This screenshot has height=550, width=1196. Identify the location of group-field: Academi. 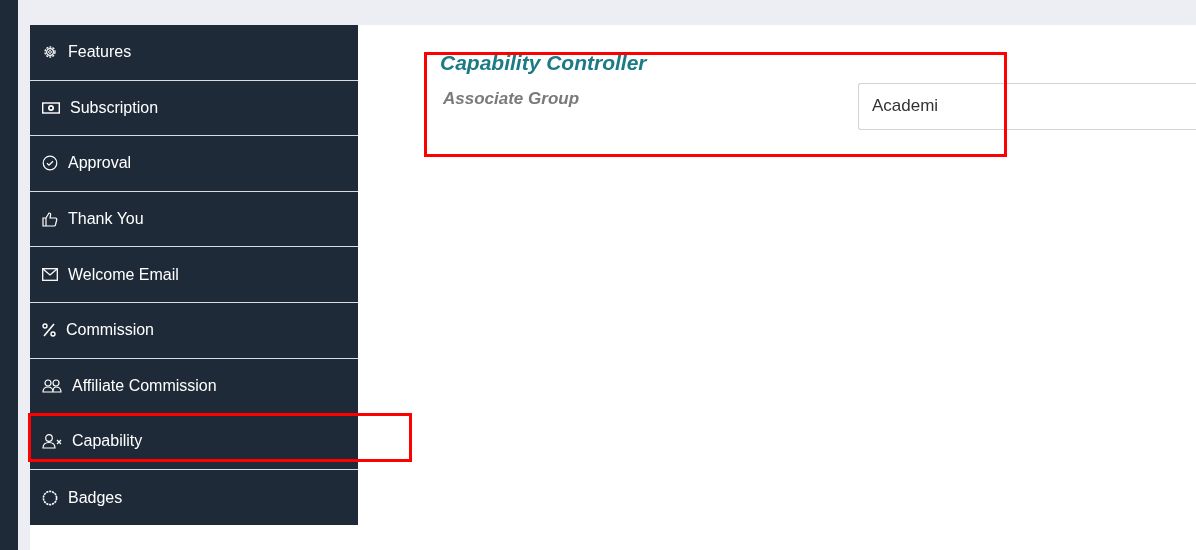
(1027, 106).